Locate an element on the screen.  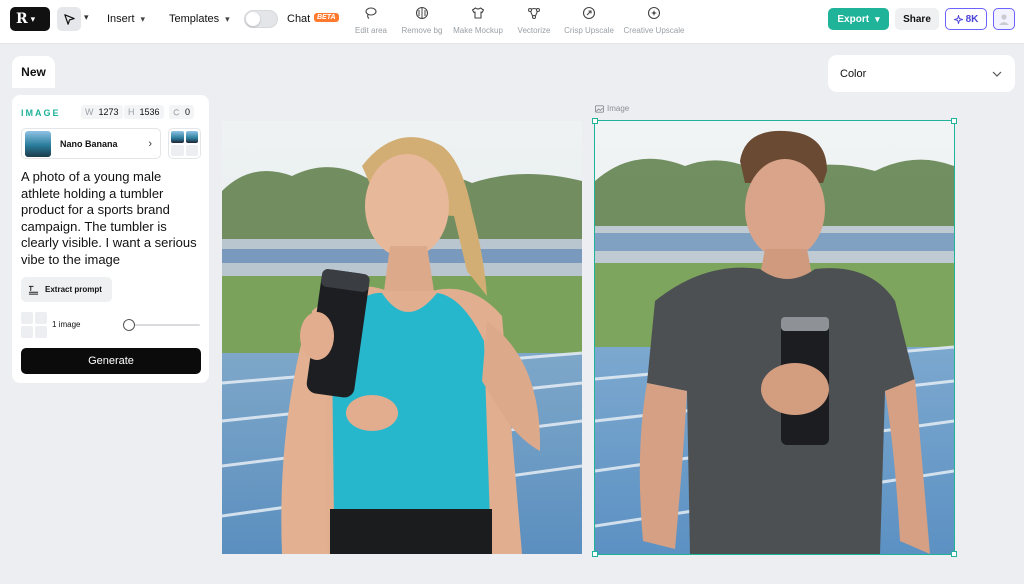
shirt-icon is located at coordinates (478, 13).